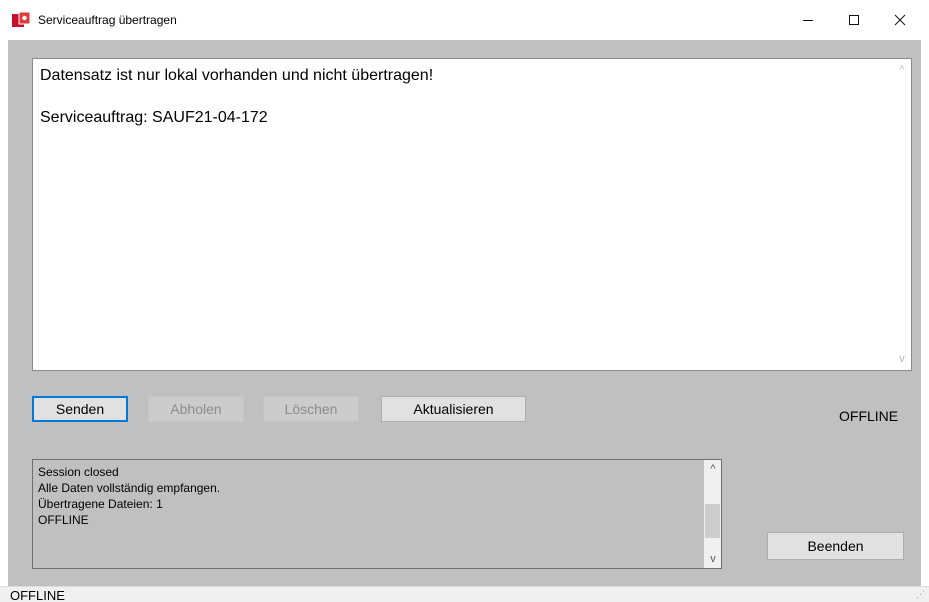 The height and width of the screenshot is (602, 929). I want to click on message-scrollbar: ^ v, so click(902, 214).